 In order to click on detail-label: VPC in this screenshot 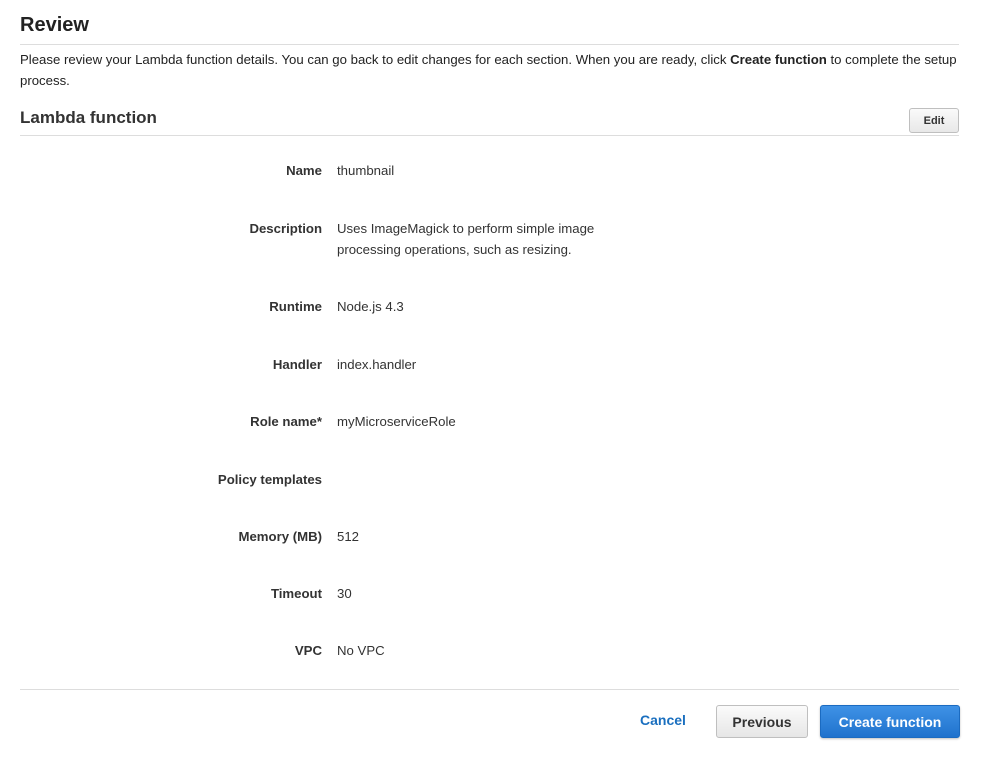, I will do `click(308, 650)`.